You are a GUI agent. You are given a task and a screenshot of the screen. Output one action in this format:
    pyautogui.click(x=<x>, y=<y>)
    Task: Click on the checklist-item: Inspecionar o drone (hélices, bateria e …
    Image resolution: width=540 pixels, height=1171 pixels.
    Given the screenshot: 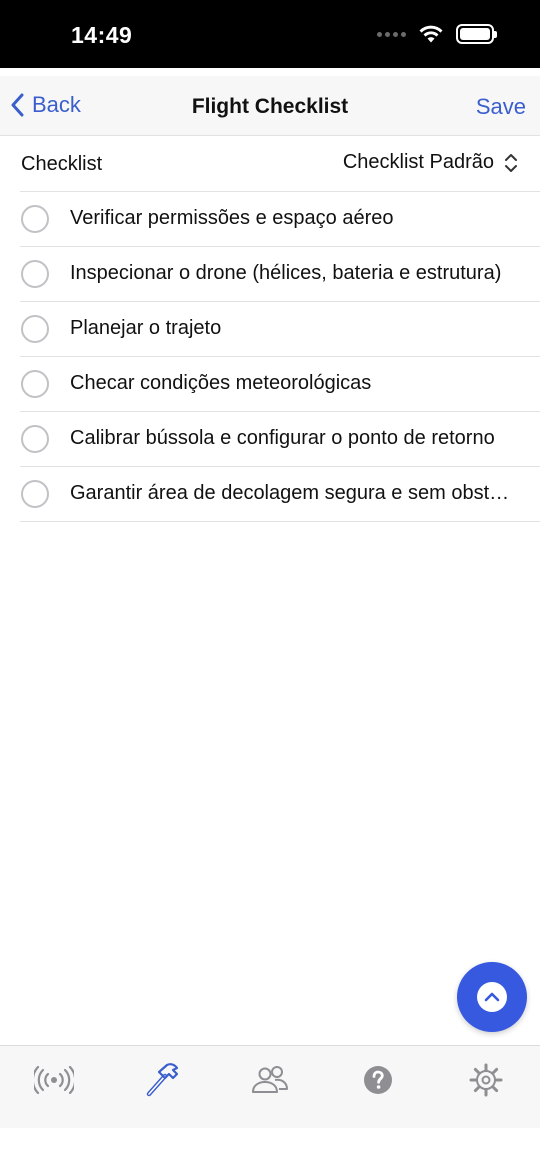 What is the action you would take?
    pyautogui.click(x=270, y=274)
    